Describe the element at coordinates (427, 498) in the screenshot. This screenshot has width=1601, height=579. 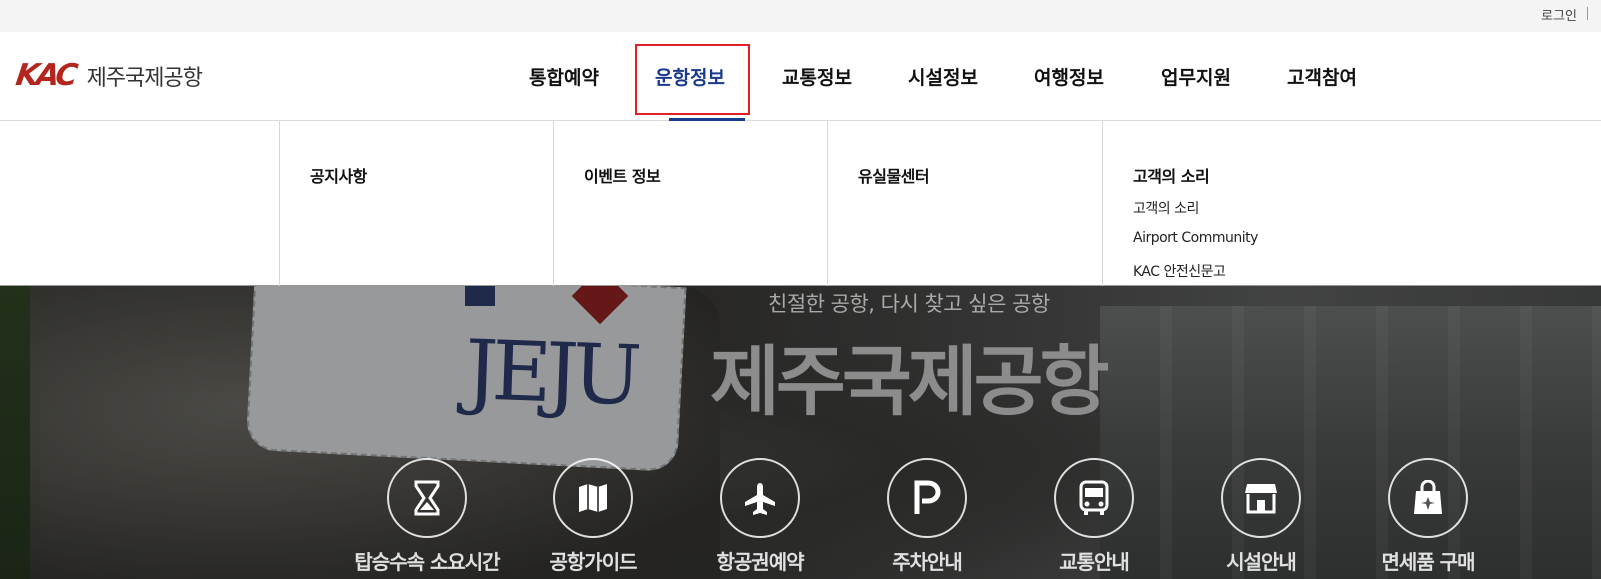
I see `hourglass-icon` at that location.